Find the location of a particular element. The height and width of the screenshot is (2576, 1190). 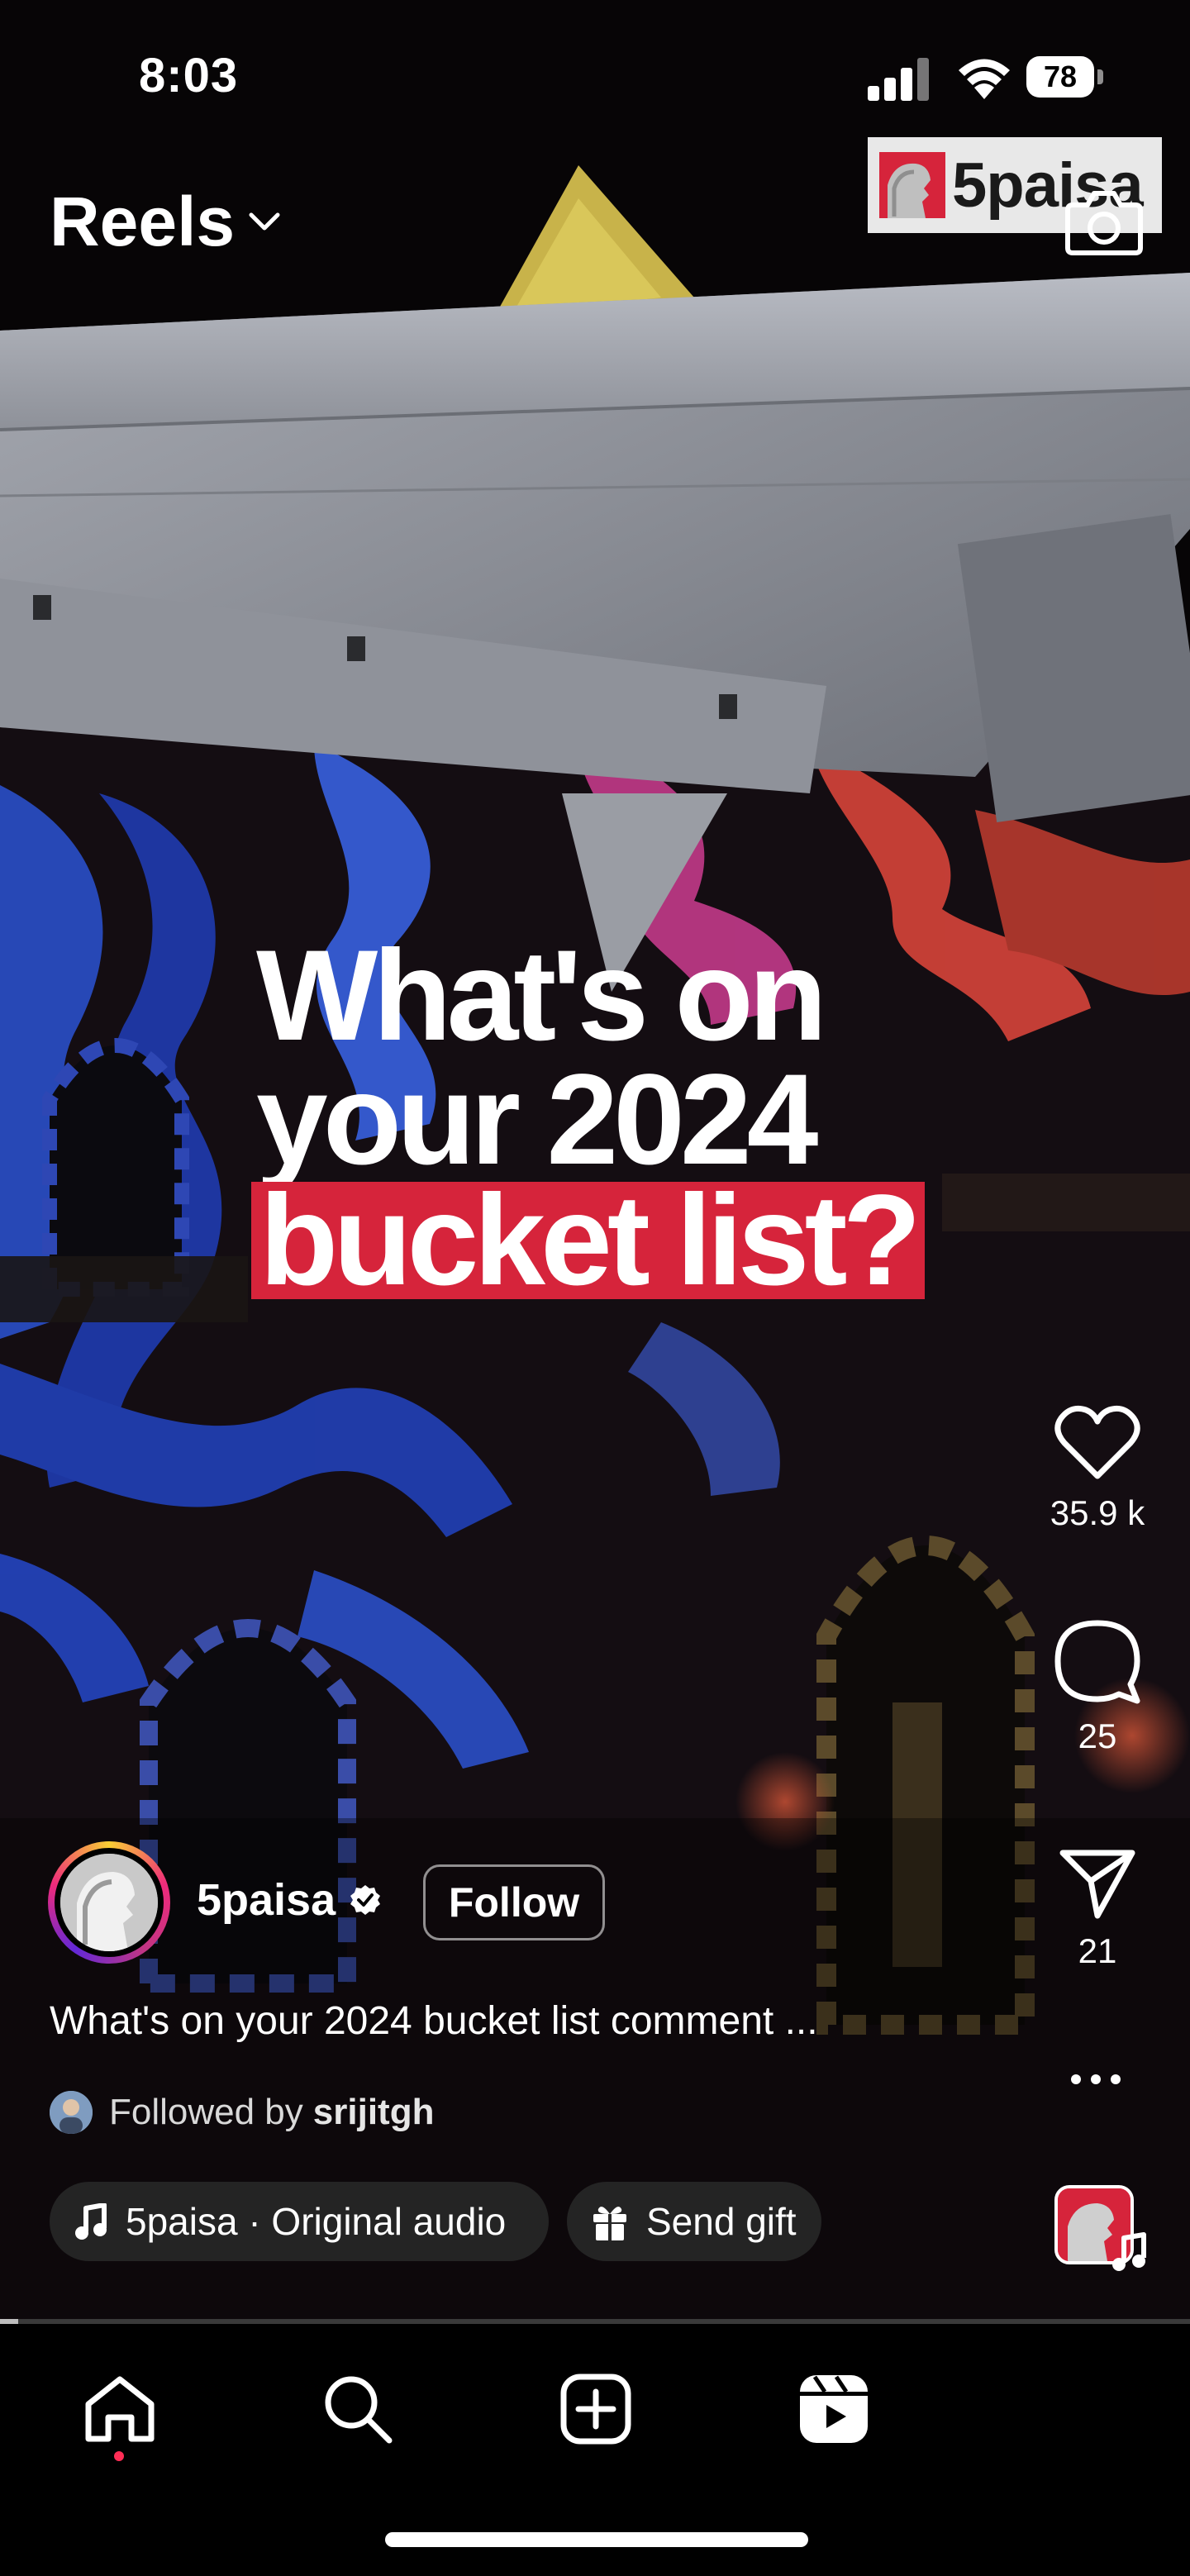

more-icon is located at coordinates (1096, 2079).